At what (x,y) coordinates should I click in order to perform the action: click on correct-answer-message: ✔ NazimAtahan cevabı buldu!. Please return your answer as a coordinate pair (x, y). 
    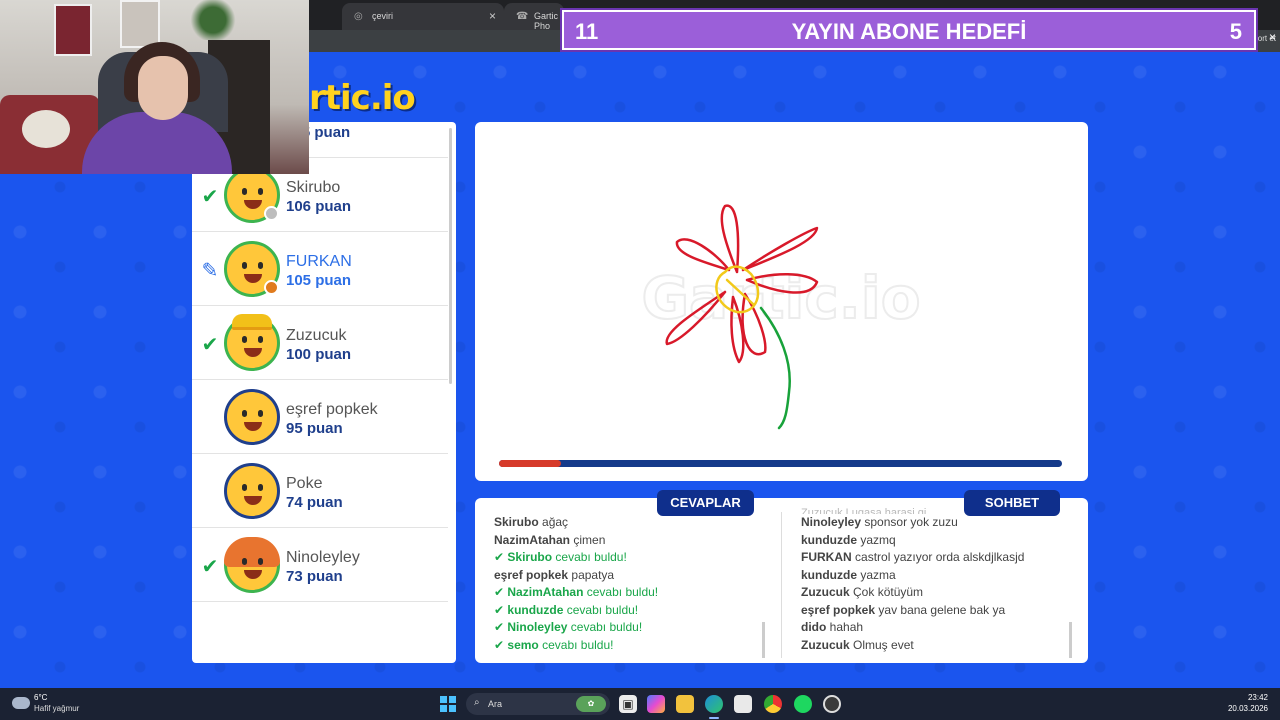
    Looking at the image, I should click on (625, 593).